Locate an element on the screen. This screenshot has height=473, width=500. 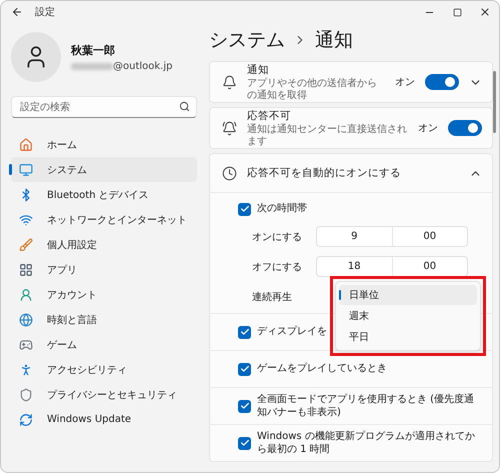
avatar is located at coordinates (36, 57).